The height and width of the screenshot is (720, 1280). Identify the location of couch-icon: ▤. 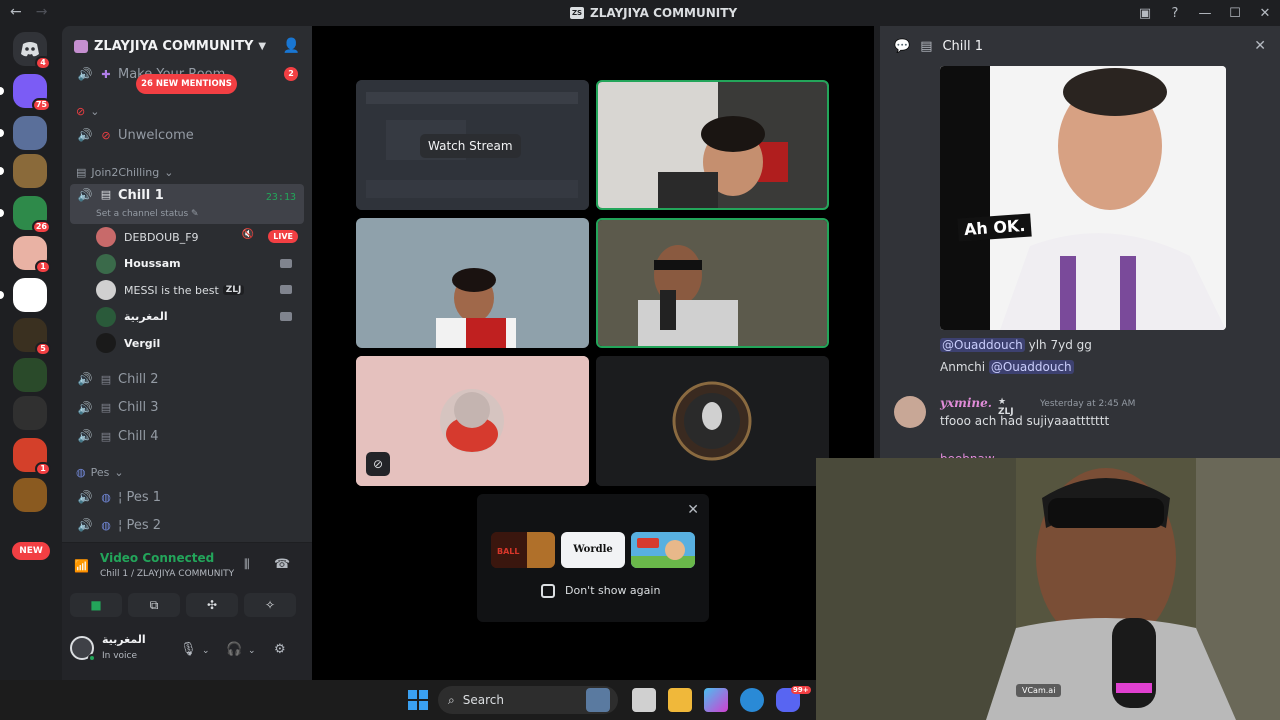
(926, 46).